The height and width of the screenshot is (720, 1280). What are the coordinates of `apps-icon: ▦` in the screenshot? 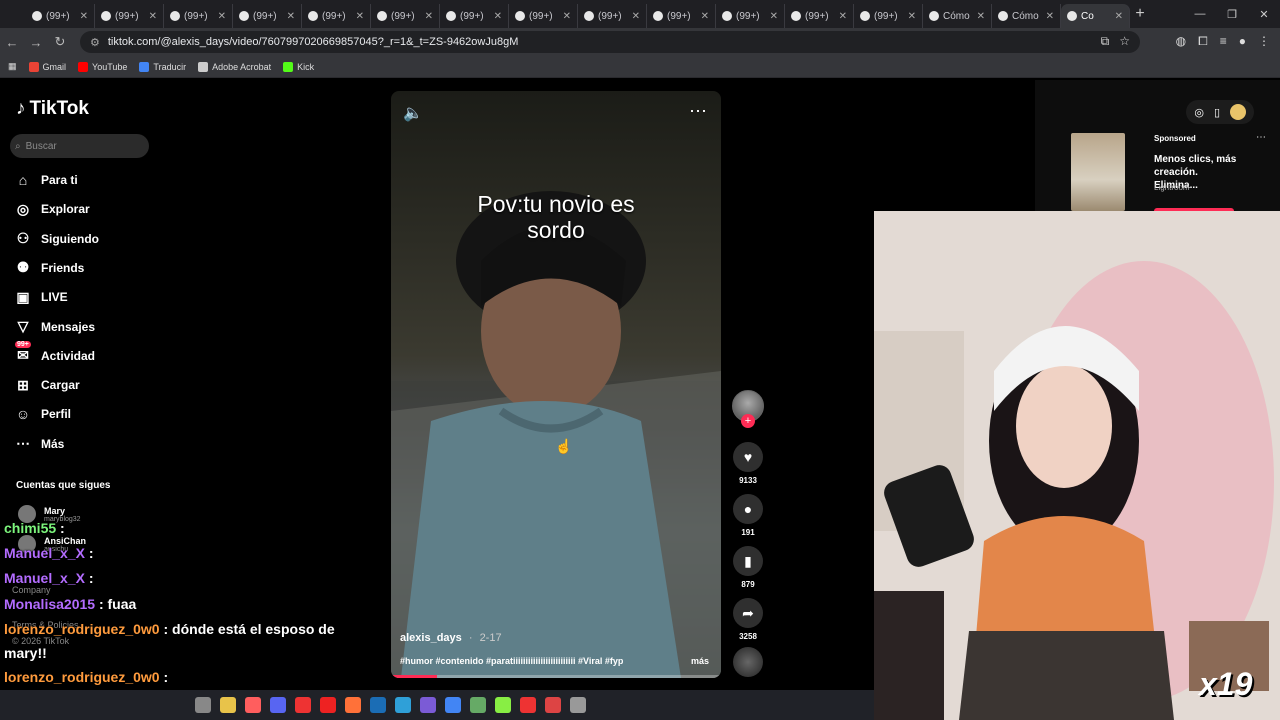 It's located at (12, 66).